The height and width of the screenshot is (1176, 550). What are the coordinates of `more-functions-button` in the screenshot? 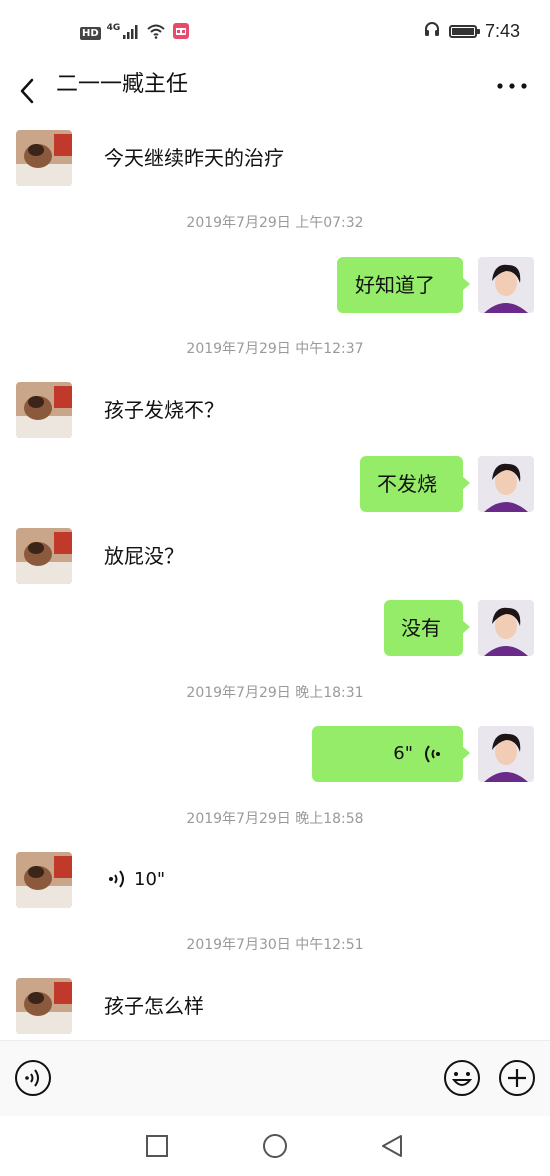 It's located at (517, 1078).